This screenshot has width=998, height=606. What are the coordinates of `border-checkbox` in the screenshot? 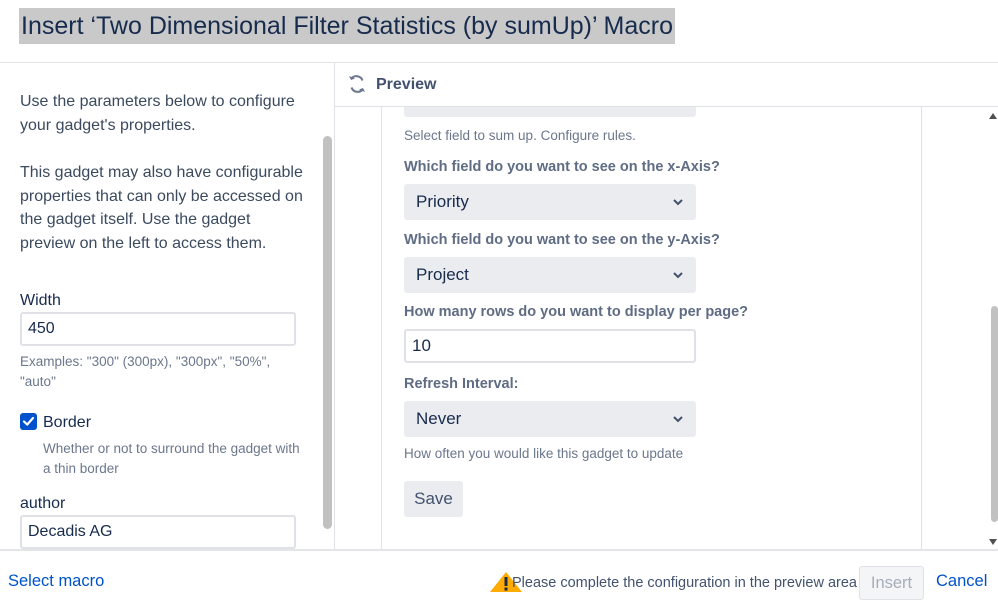 It's located at (28, 421).